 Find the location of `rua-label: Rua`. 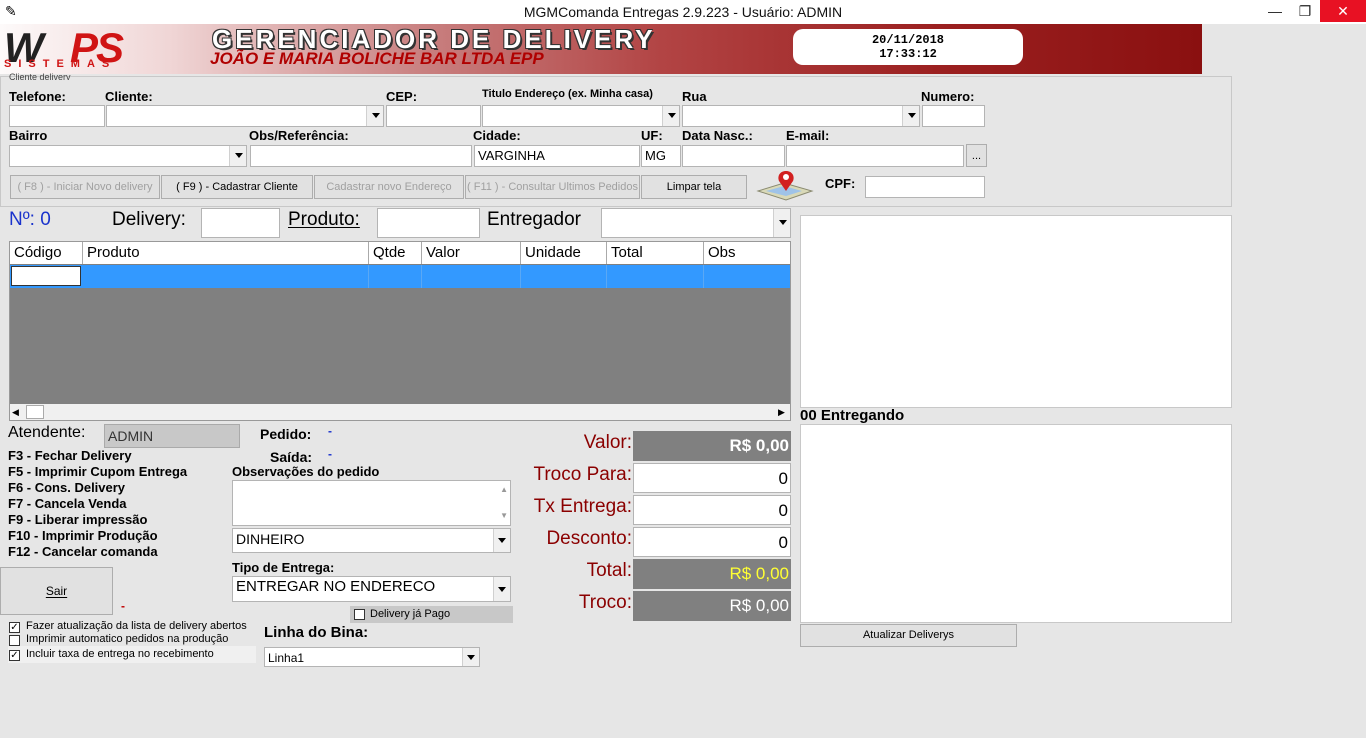

rua-label: Rua is located at coordinates (694, 96).